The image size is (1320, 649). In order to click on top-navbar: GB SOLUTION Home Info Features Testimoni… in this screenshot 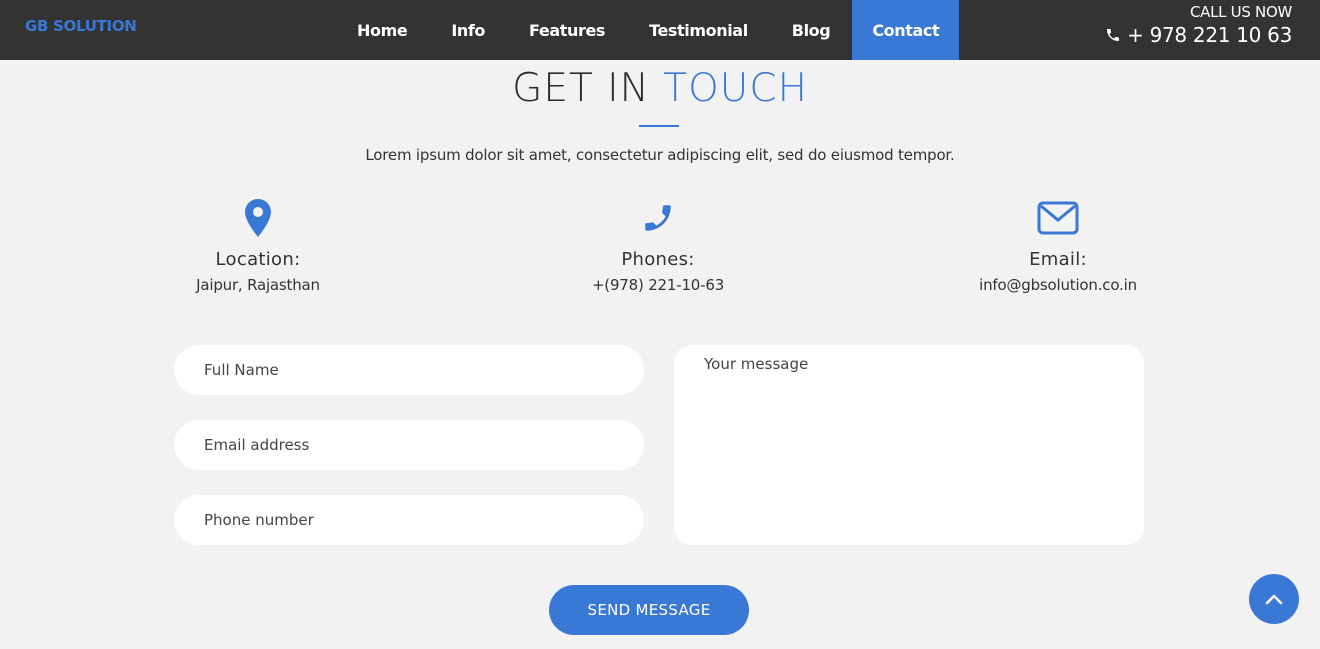, I will do `click(660, 30)`.